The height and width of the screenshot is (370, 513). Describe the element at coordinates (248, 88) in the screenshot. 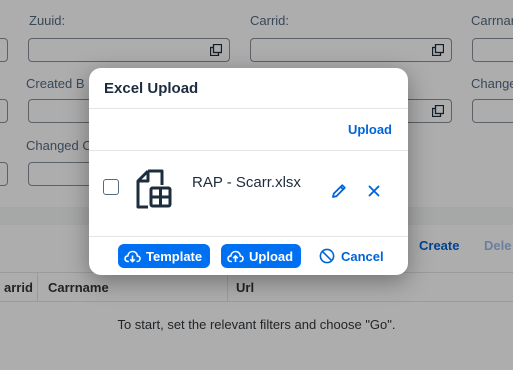

I see `dialog-header: Excel Upload` at that location.